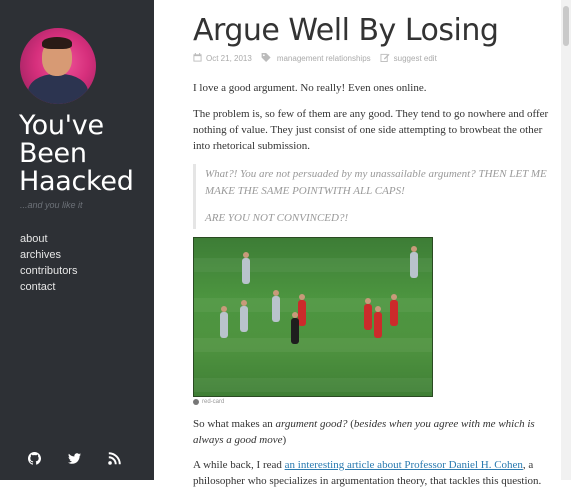 This screenshot has width=571, height=489. Describe the element at coordinates (566, 240) in the screenshot. I see `page-scrollbar` at that location.